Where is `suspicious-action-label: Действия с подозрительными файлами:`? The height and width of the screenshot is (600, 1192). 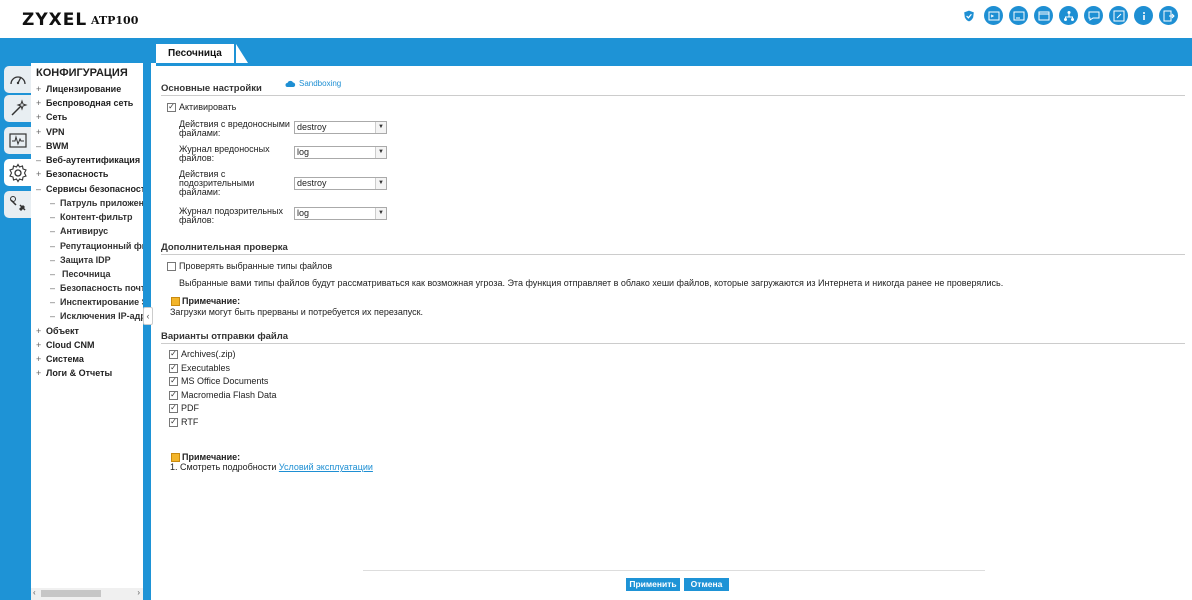
suspicious-action-label: Действия с подозрительными файлами: is located at coordinates (217, 183).